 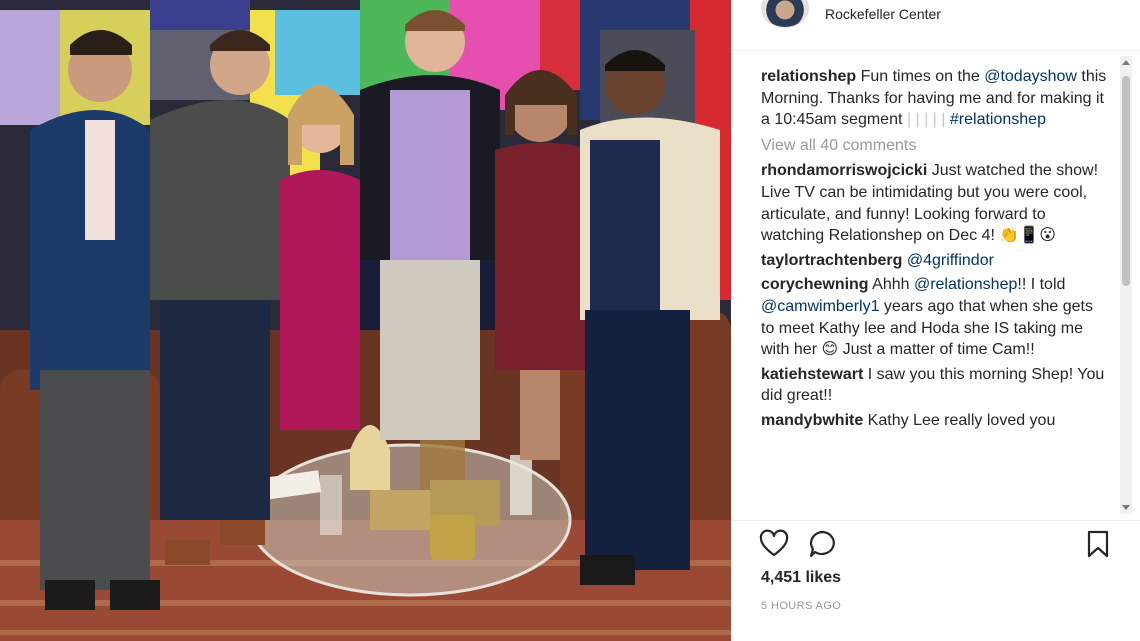 I want to click on caption-username: relationshep, so click(x=808, y=76).